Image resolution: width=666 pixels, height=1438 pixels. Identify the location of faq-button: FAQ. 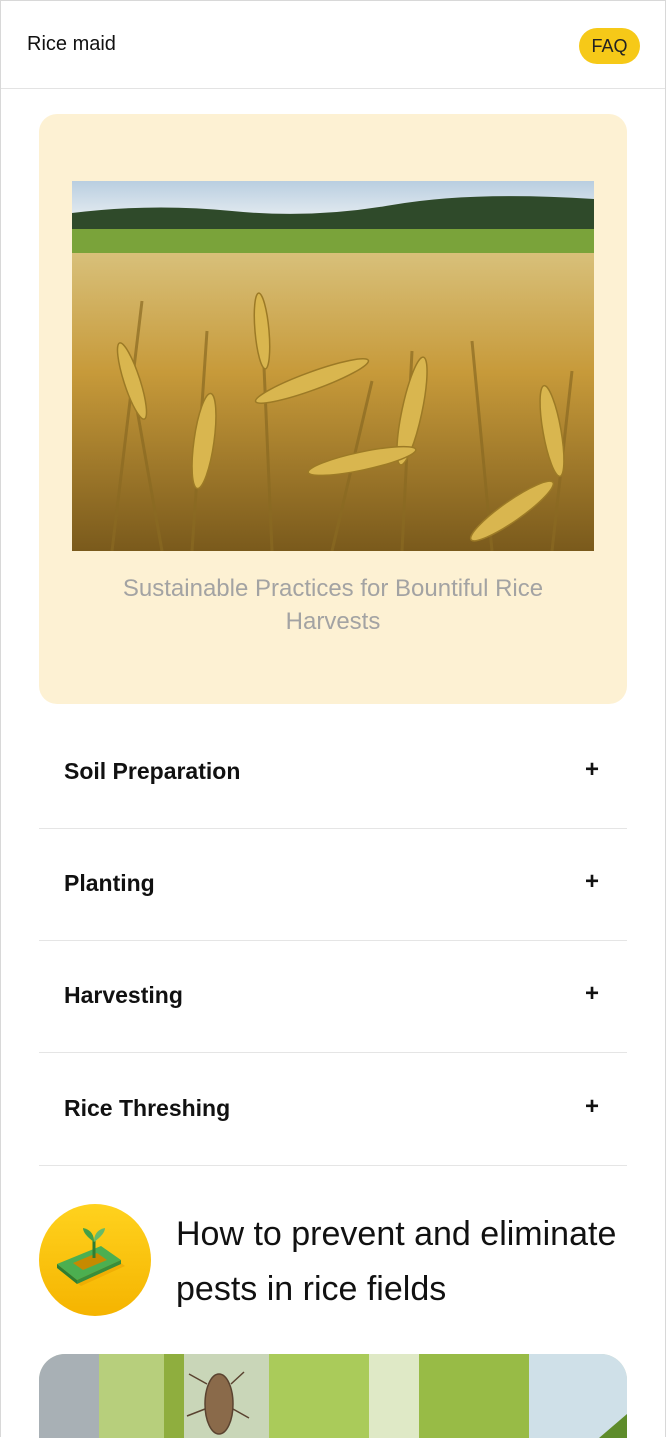
(609, 46).